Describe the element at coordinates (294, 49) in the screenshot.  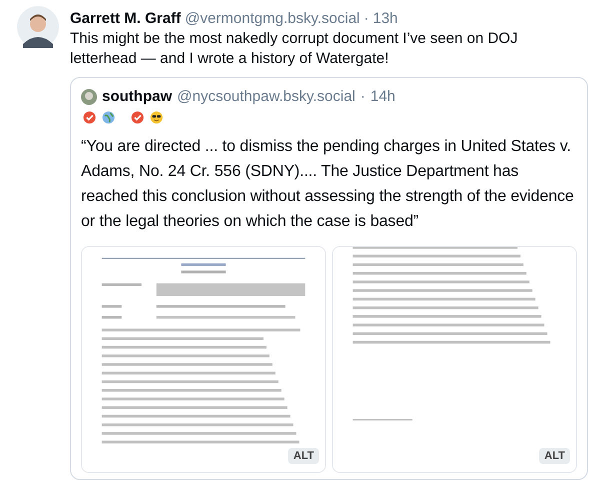
I see `post-text: This might be the most nakedly corrupt document I’ve seen on DOJ letterhead — and I wrote a history of Watergate!` at that location.